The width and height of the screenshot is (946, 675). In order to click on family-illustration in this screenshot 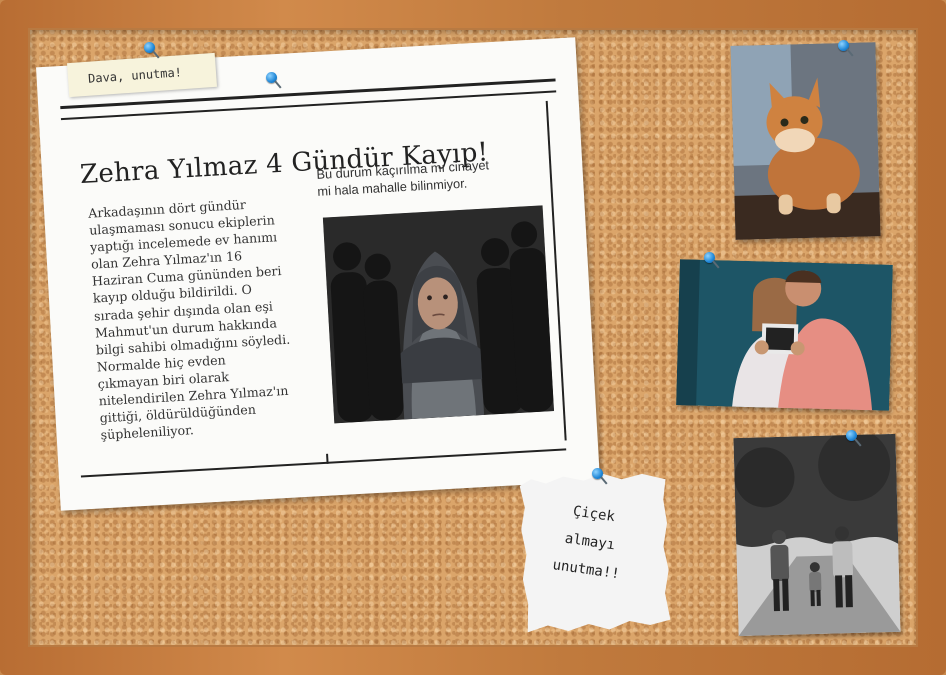, I will do `click(817, 535)`.